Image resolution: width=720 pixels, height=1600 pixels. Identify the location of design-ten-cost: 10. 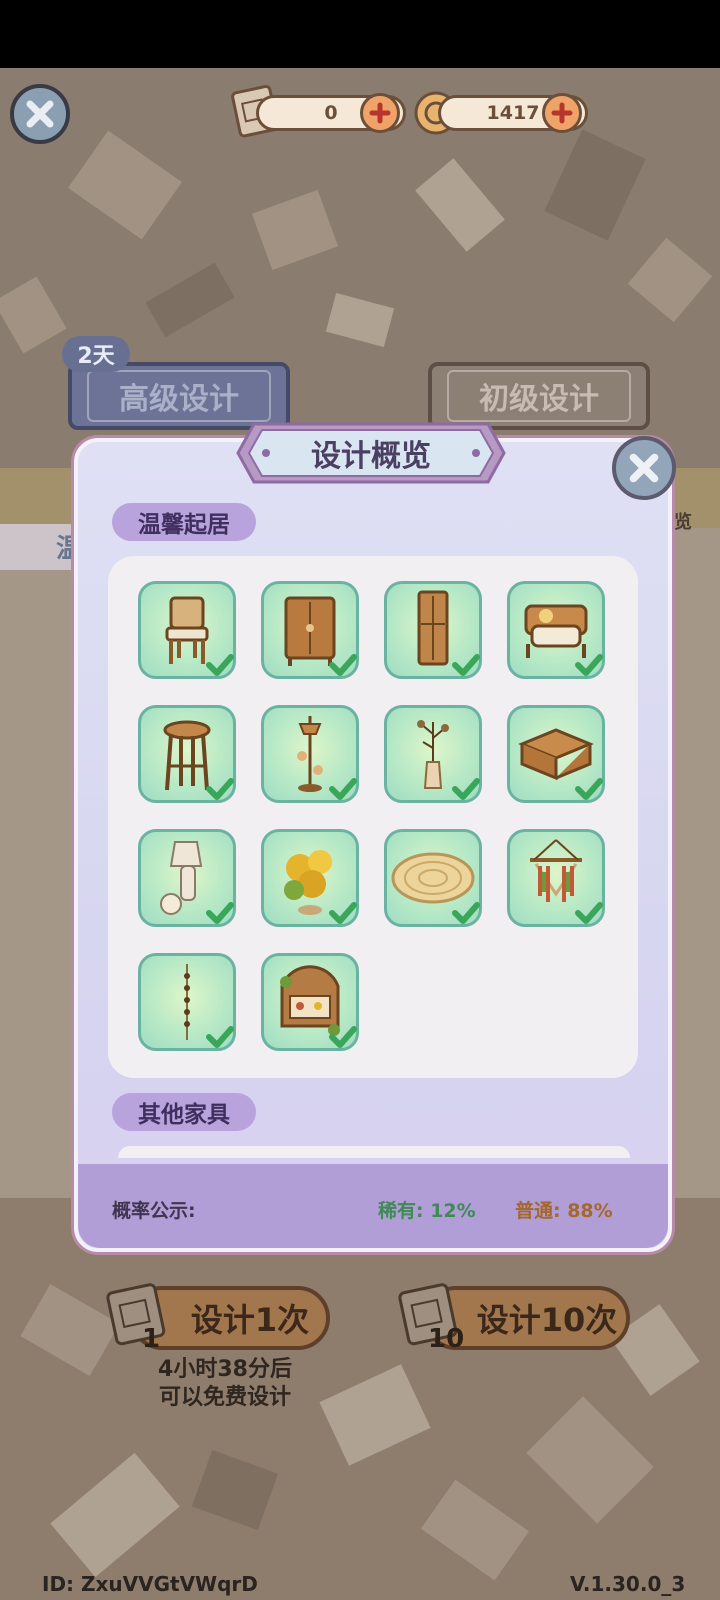
(446, 1339).